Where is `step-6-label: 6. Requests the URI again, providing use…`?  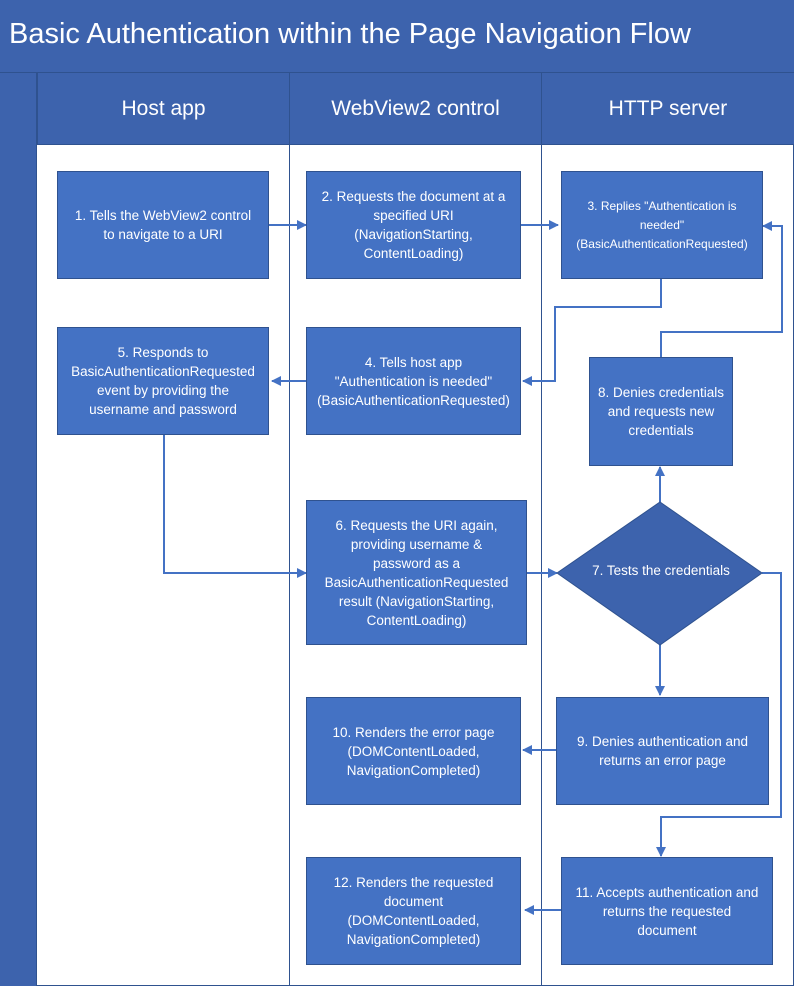
step-6-label: 6. Requests the URI again, providing use… is located at coordinates (416, 572).